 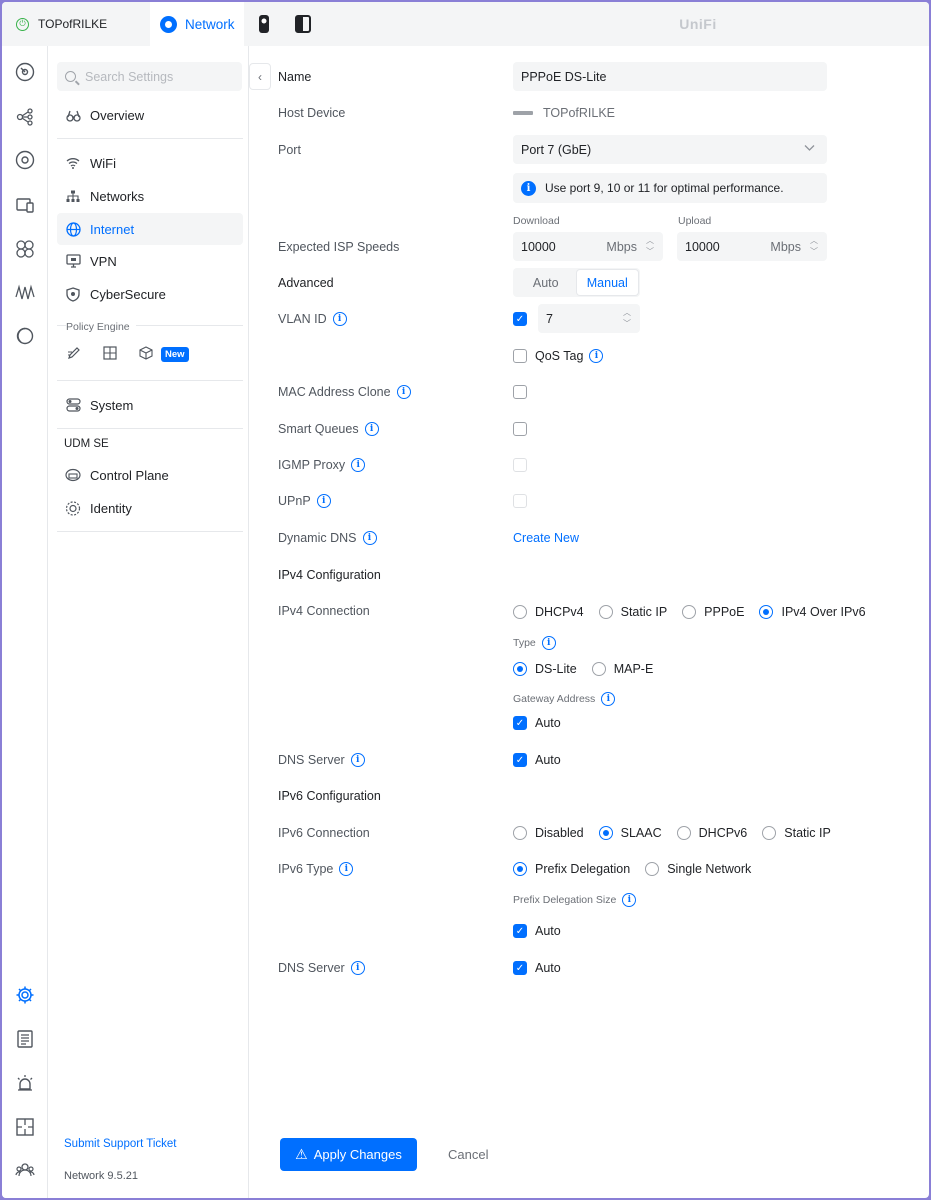 What do you see at coordinates (150, 294) in the screenshot?
I see `nav-item-cybersecure: CyberSecure` at bounding box center [150, 294].